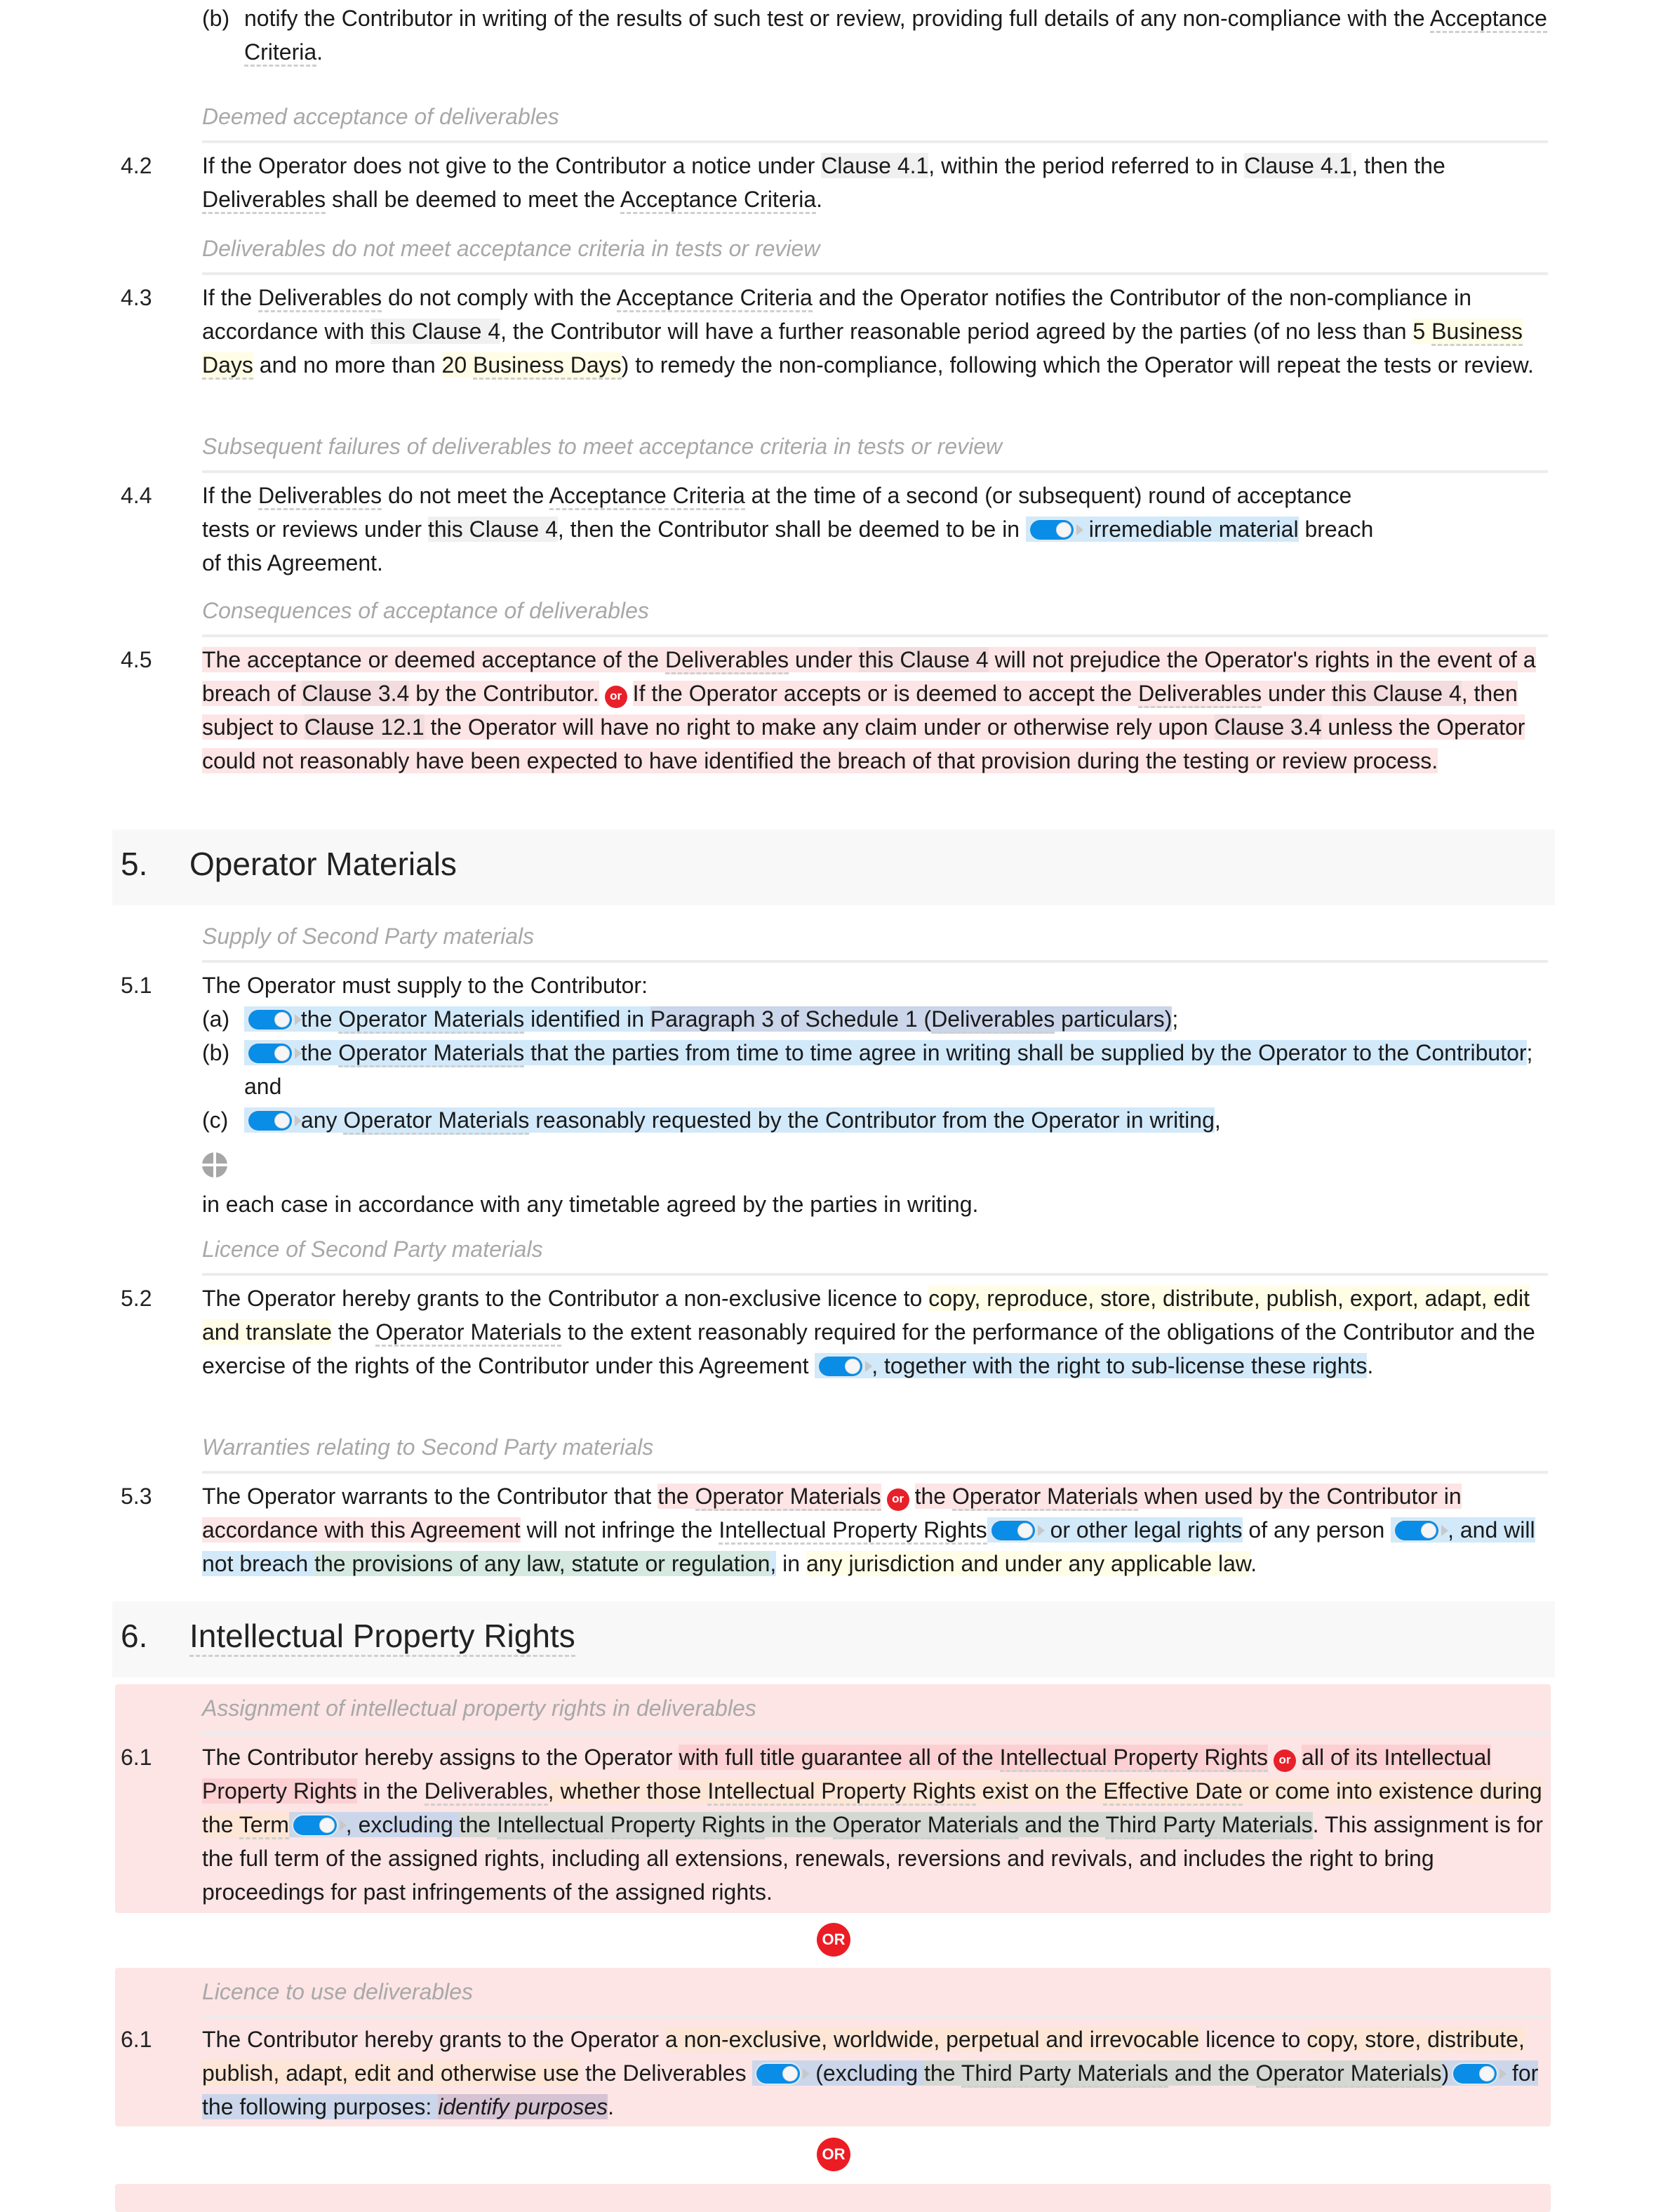  What do you see at coordinates (547, 366) in the screenshot?
I see `defined-term-link: Business Days` at bounding box center [547, 366].